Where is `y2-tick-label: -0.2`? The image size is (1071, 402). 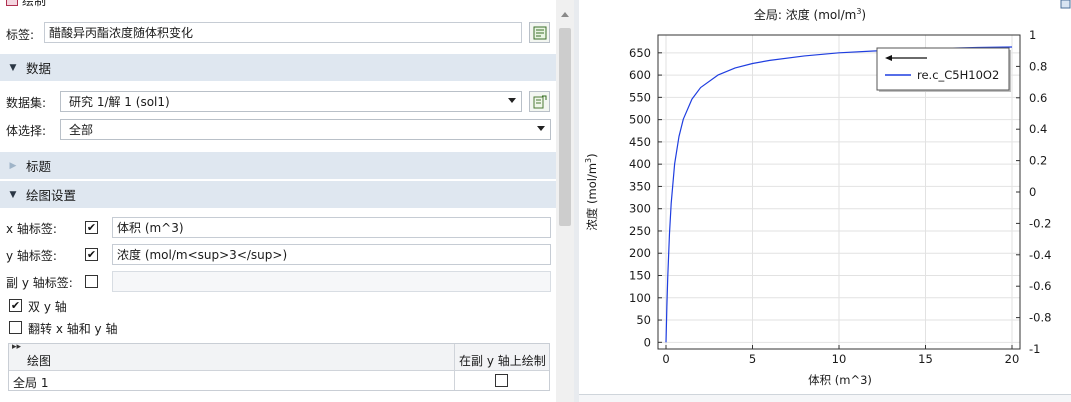
y2-tick-label: -0.2 is located at coordinates (1040, 223).